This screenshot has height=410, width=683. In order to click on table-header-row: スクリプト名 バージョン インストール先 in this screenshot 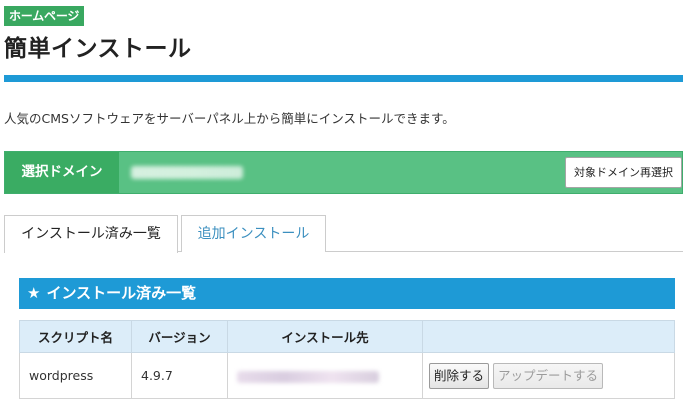, I will do `click(347, 336)`.